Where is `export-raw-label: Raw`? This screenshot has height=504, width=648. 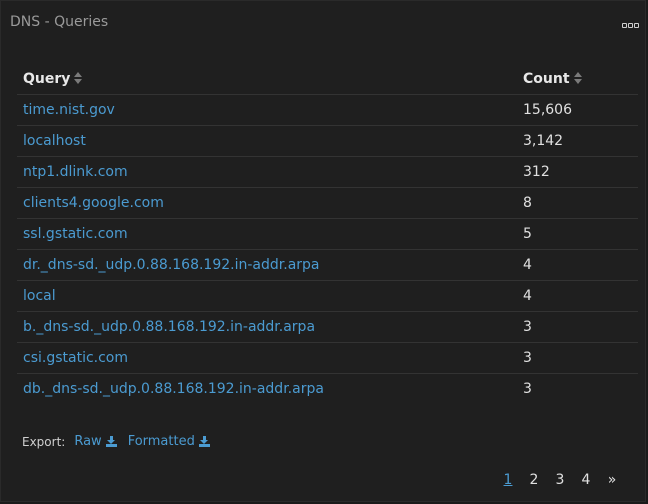 export-raw-label: Raw is located at coordinates (88, 441).